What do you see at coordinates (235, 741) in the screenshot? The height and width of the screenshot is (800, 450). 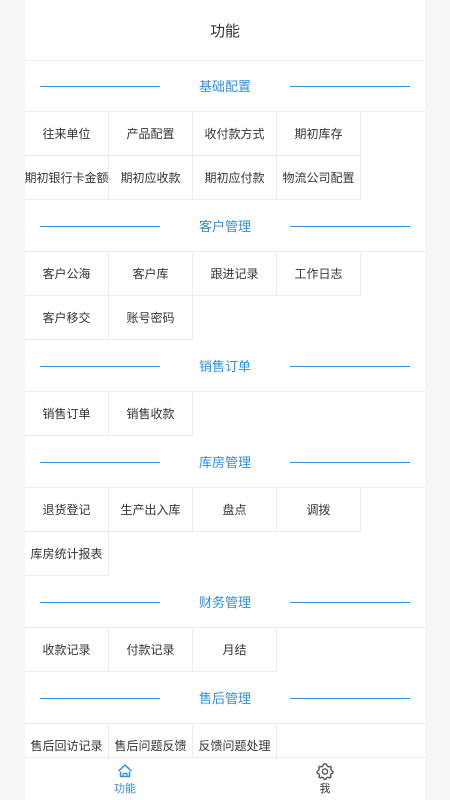 I see `function-item: 反馈问题处理` at bounding box center [235, 741].